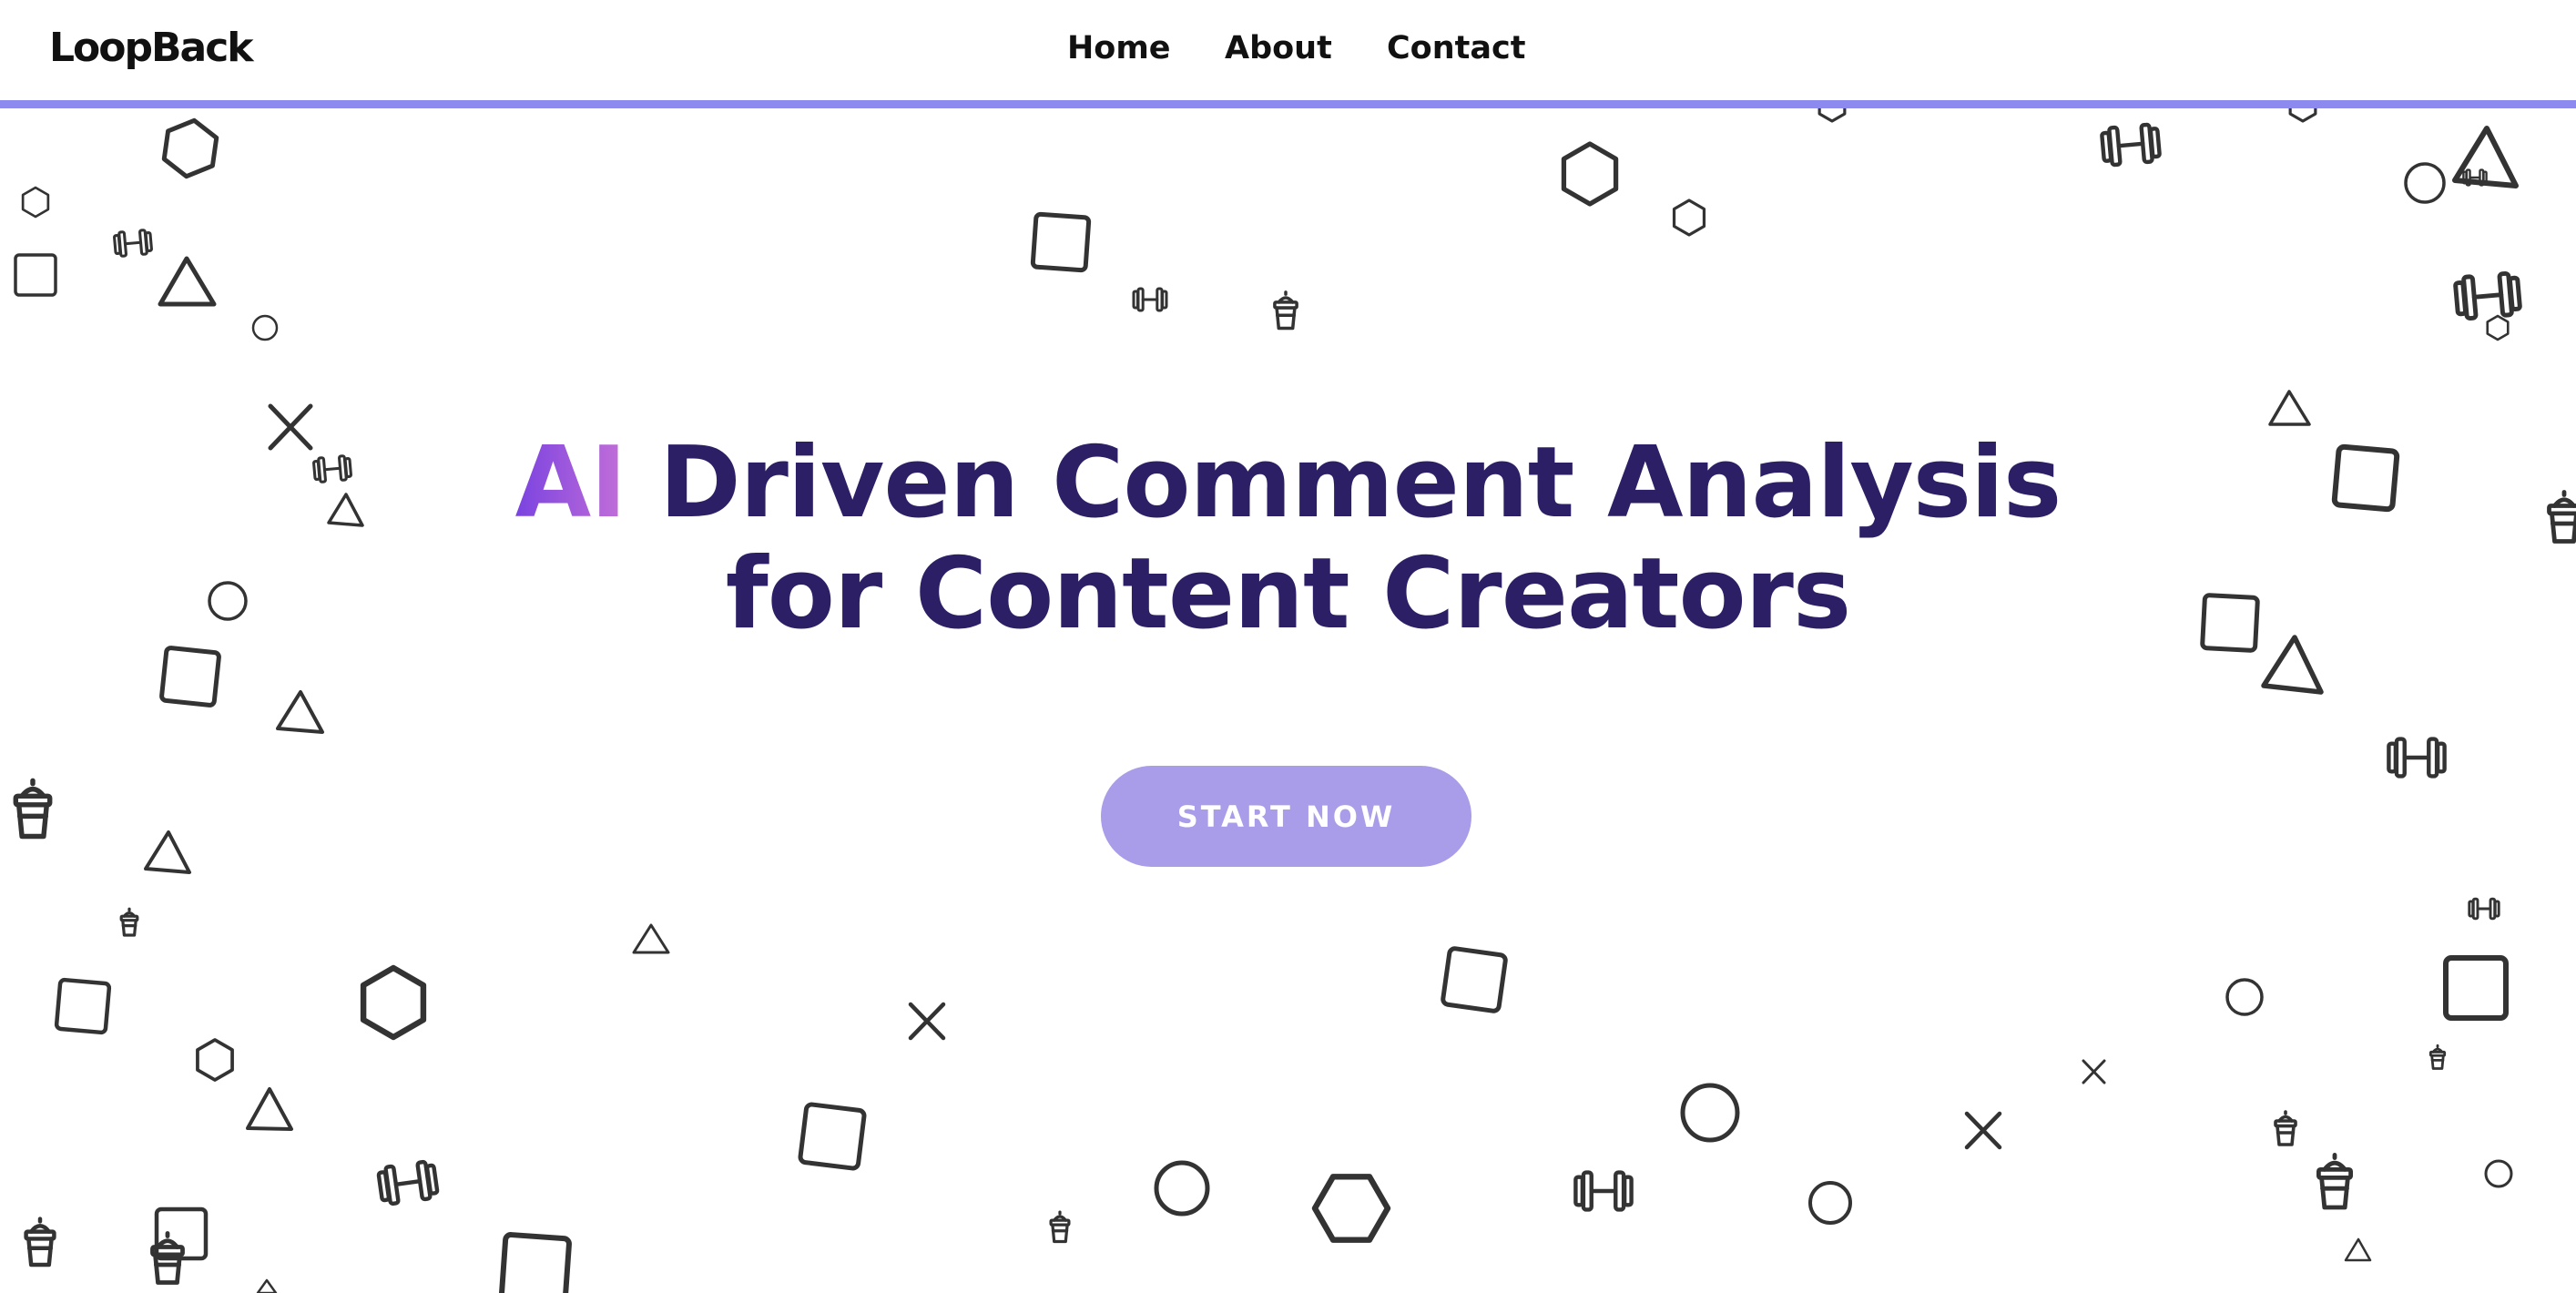 This screenshot has height=1293, width=2576. Describe the element at coordinates (1278, 48) in the screenshot. I see `nav-link-about: About` at that location.